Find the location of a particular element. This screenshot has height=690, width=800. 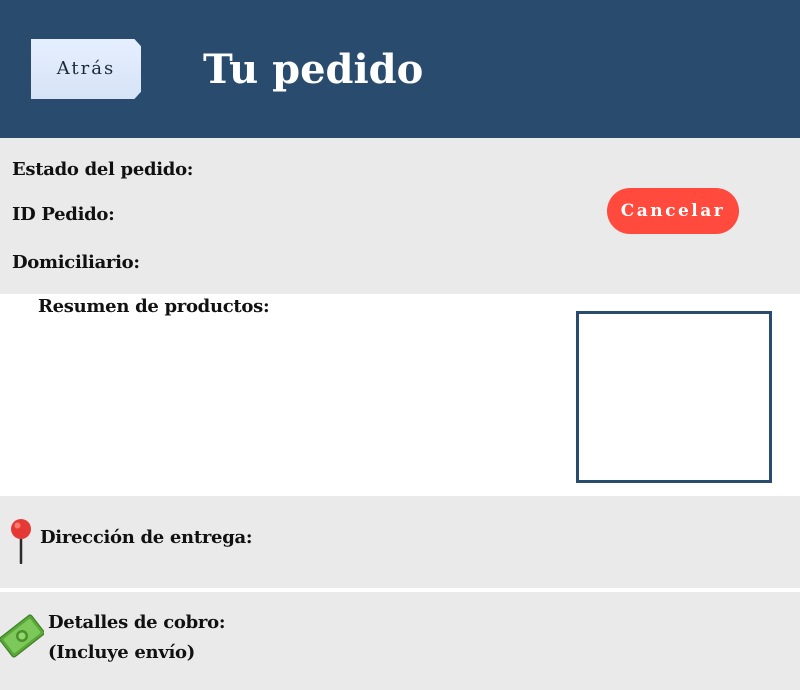

delivery-address-section: Dirección de entrega: is located at coordinates (400, 542).